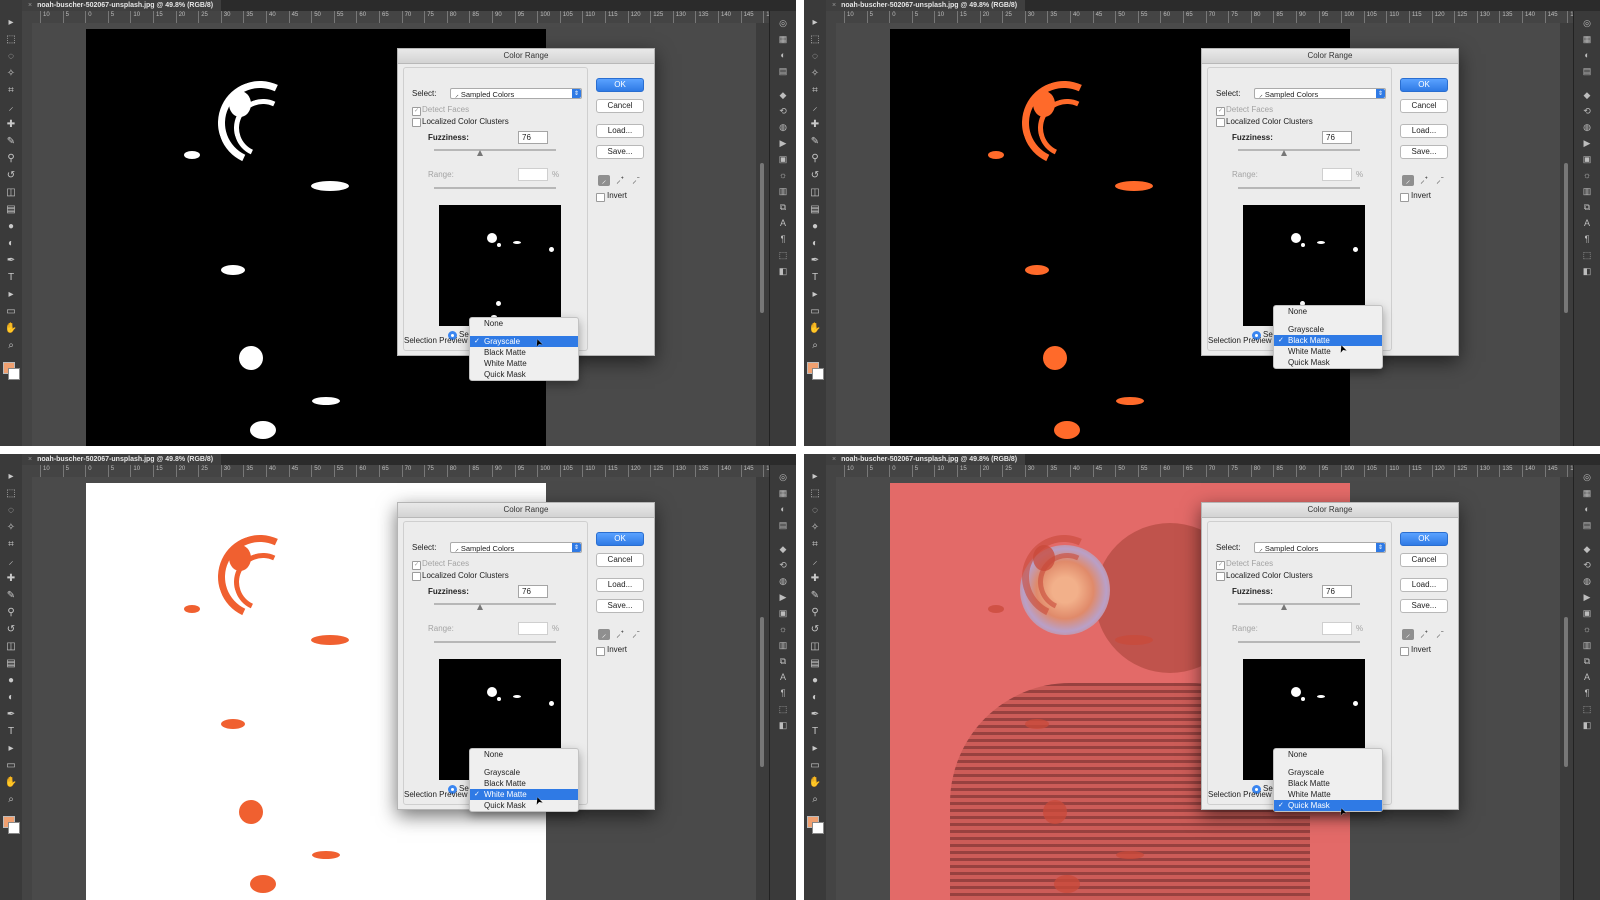 The image size is (1600, 900). I want to click on lasso-icon: ◌, so click(815, 57).